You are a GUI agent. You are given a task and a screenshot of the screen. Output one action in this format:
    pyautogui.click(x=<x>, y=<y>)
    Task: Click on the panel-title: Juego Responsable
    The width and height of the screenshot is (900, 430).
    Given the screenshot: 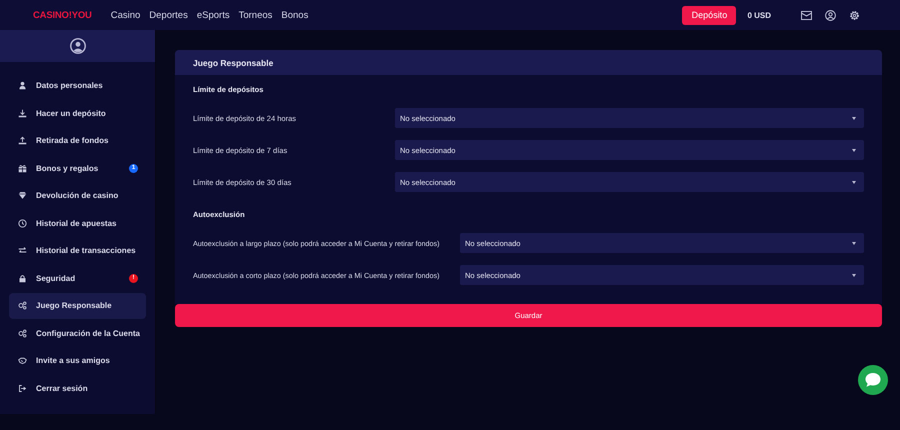 What is the action you would take?
    pyautogui.click(x=233, y=63)
    